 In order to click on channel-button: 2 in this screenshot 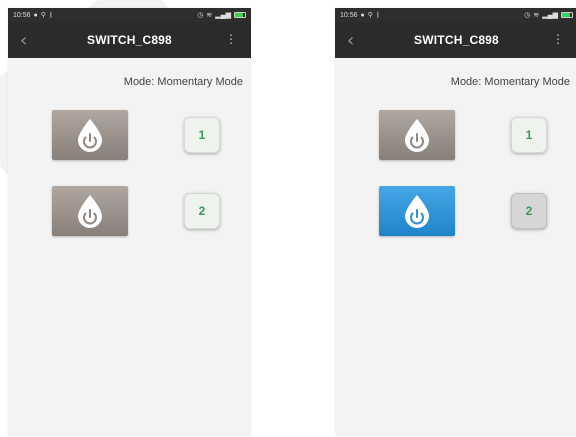, I will do `click(202, 211)`.